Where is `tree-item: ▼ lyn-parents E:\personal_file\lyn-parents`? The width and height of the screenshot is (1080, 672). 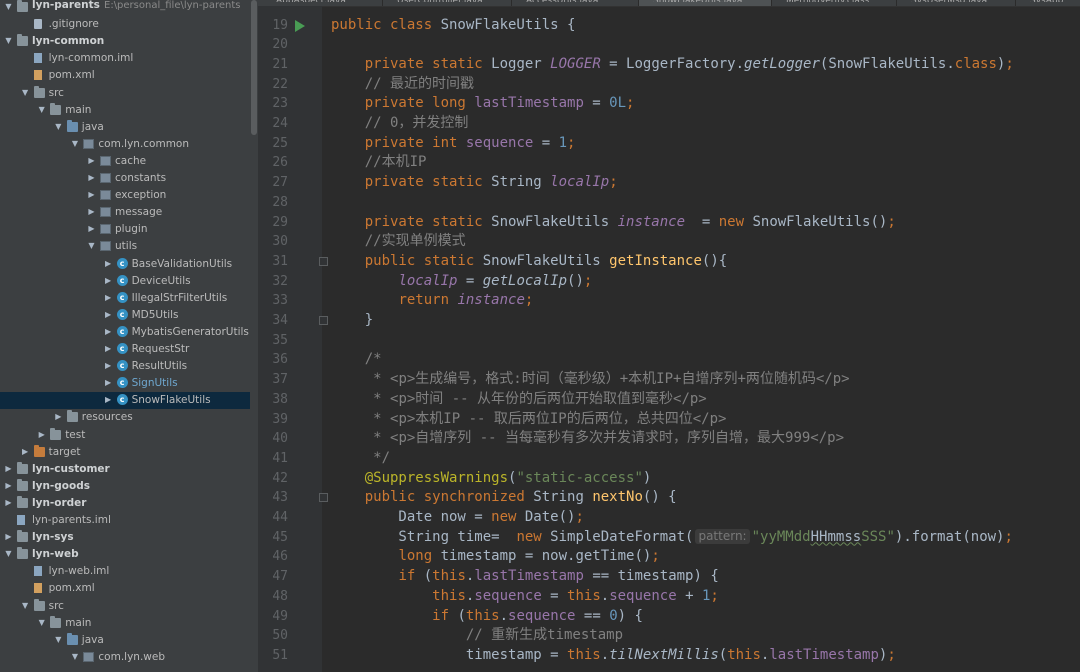
tree-item: ▼ lyn-parents E:\personal_file\lyn-parents is located at coordinates (125, 8).